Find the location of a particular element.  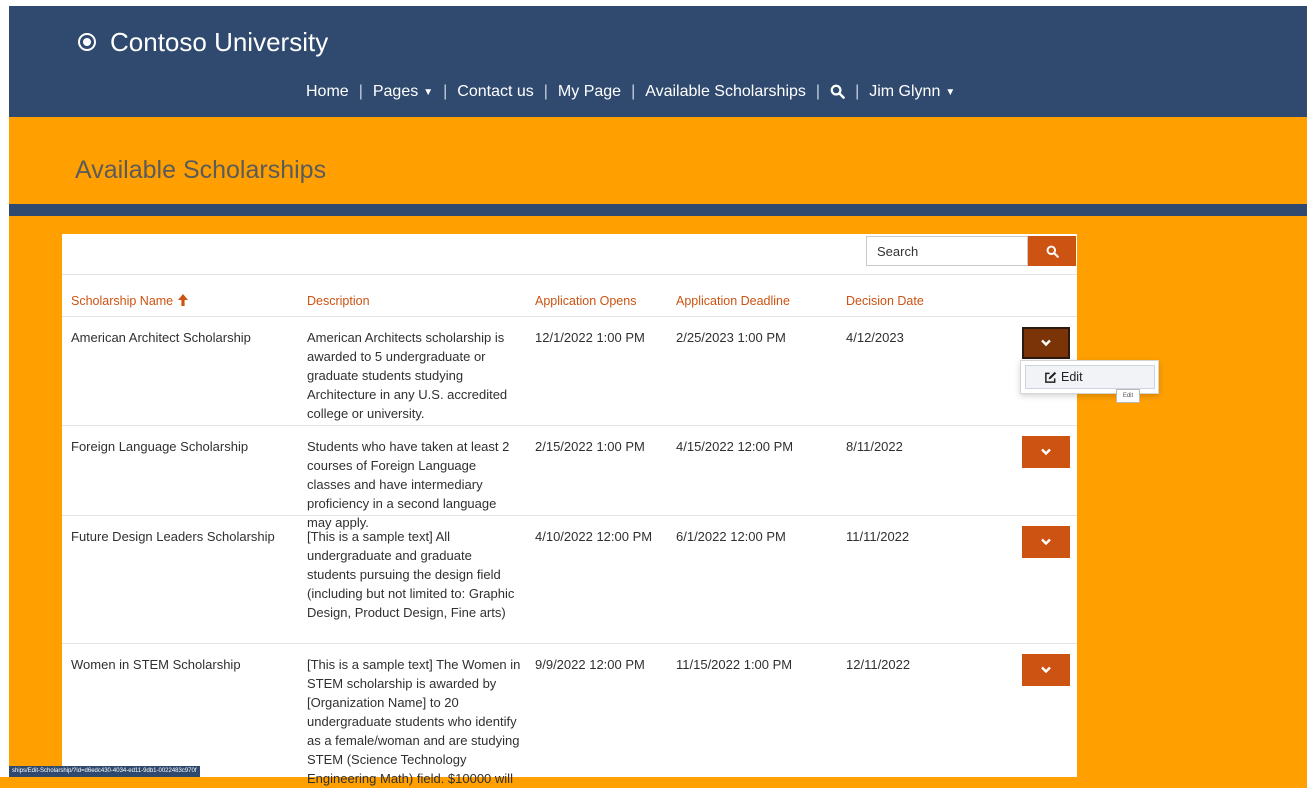

cell-deadline: 2/25/2023 1:00 PM is located at coordinates (731, 337).